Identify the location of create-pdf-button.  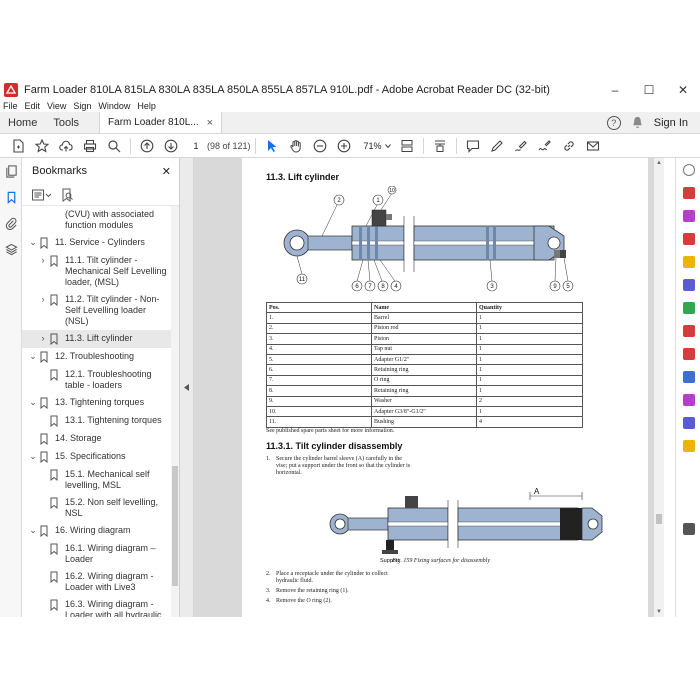
(18, 146).